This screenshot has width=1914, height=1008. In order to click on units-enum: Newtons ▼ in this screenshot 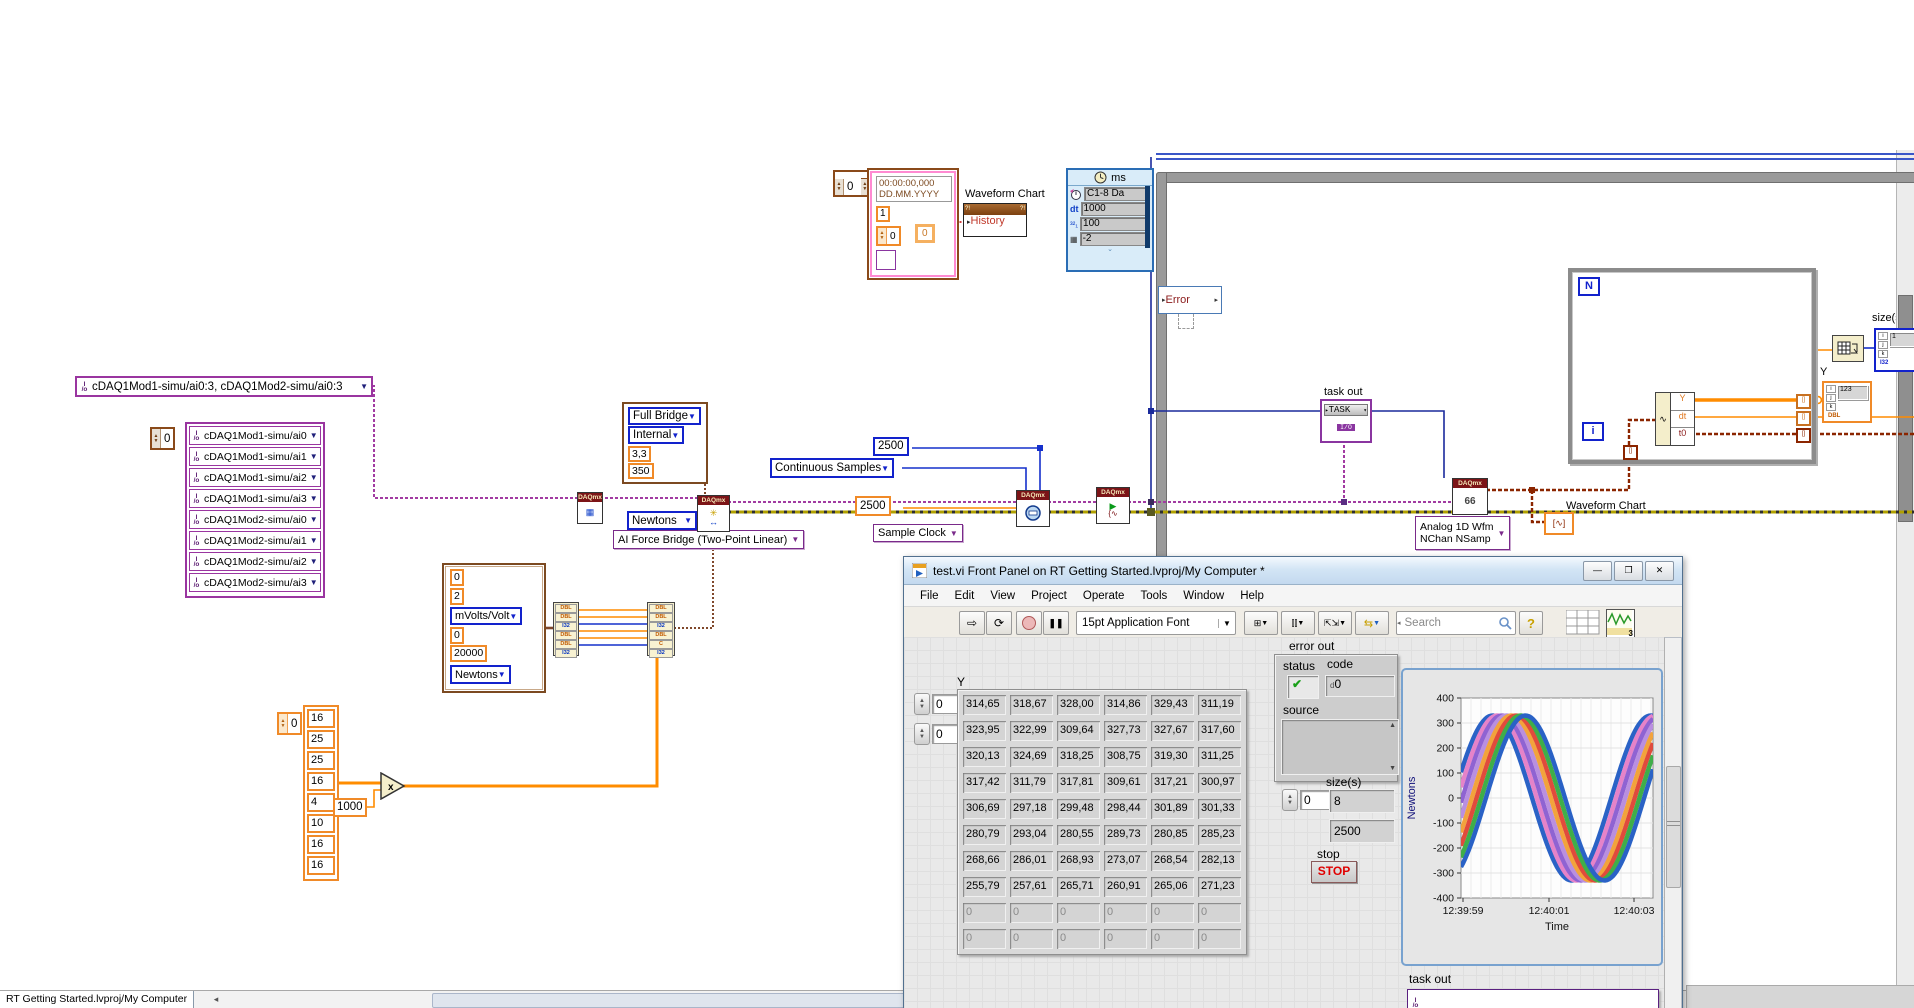, I will do `click(662, 520)`.